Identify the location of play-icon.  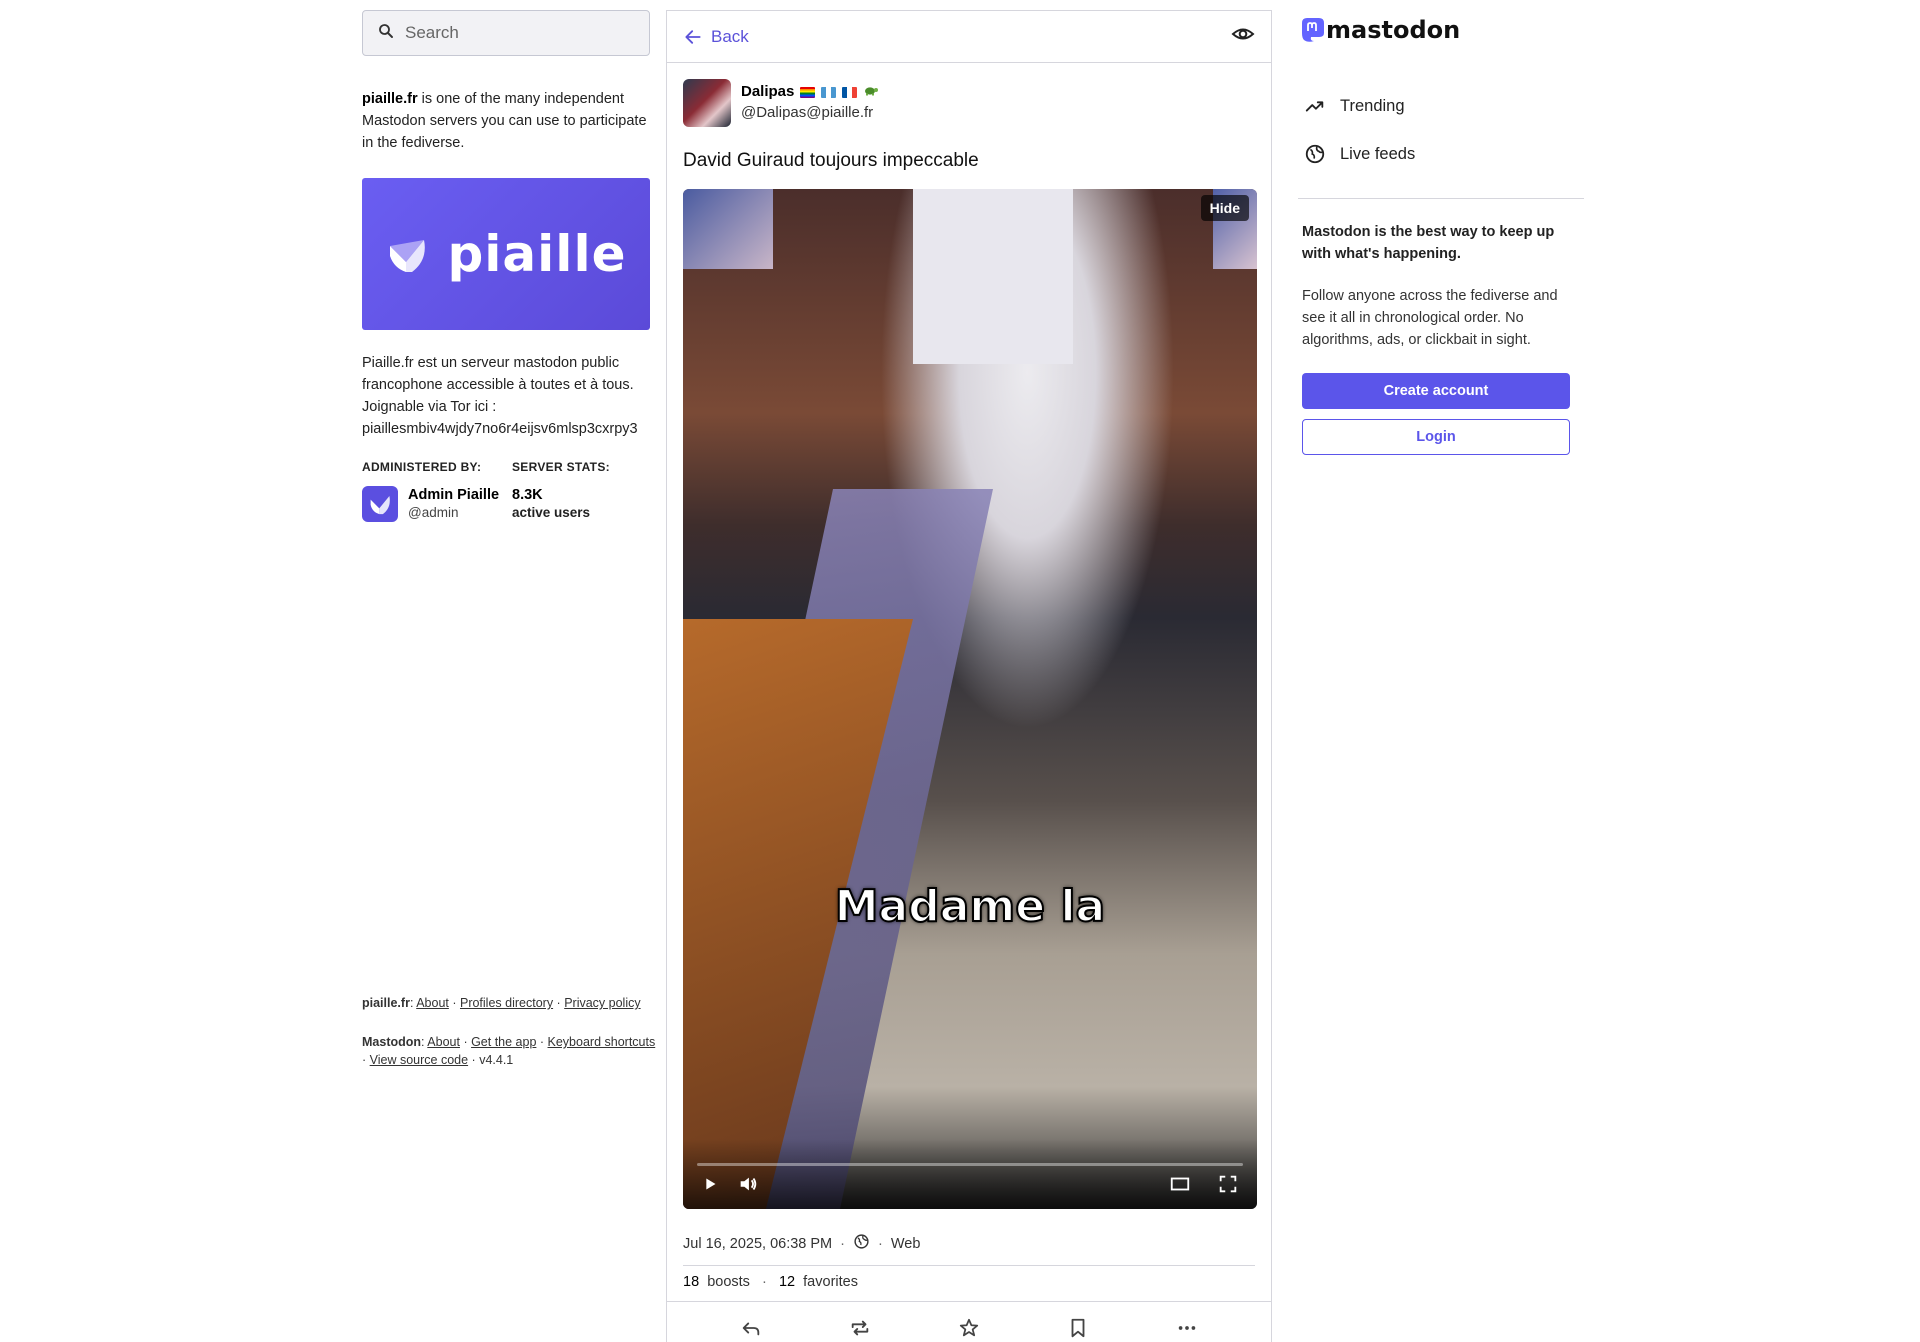
(710, 1184).